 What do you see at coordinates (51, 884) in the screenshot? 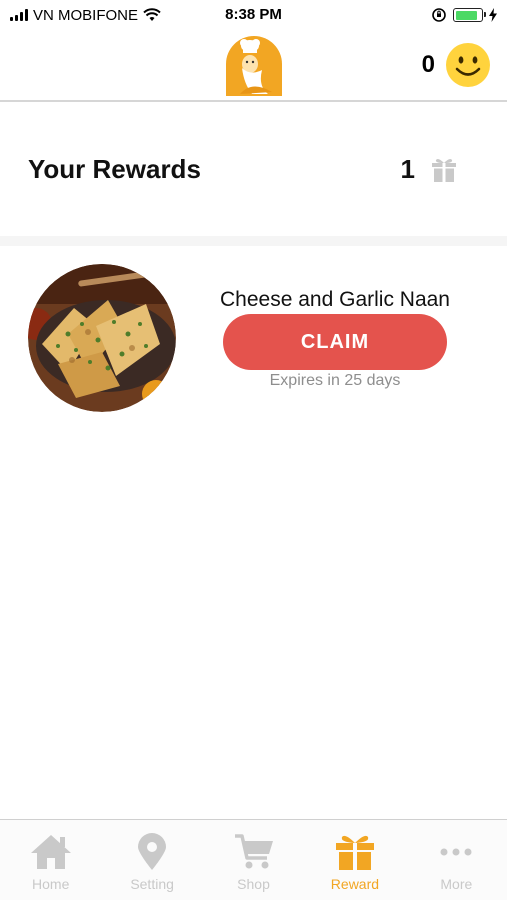
I see `tab-home-label: Home` at bounding box center [51, 884].